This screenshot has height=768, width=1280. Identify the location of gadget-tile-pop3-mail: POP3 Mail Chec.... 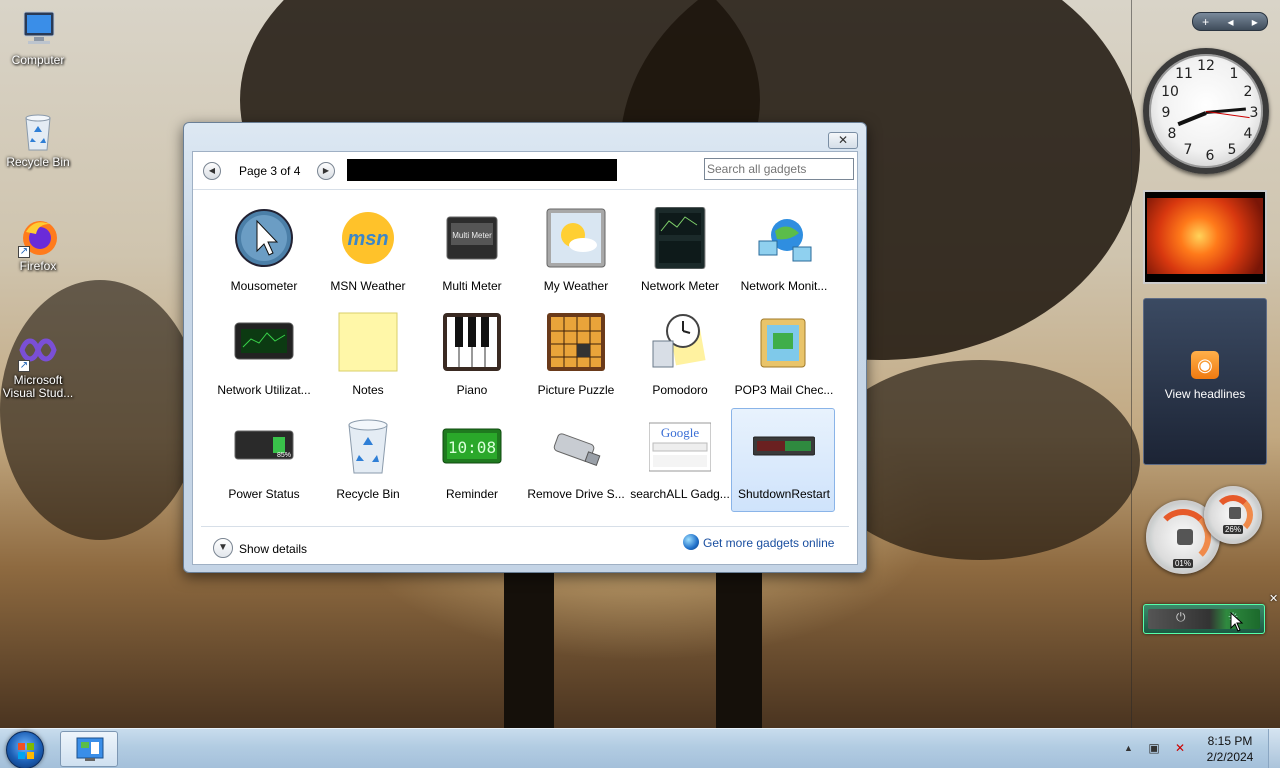
(783, 356).